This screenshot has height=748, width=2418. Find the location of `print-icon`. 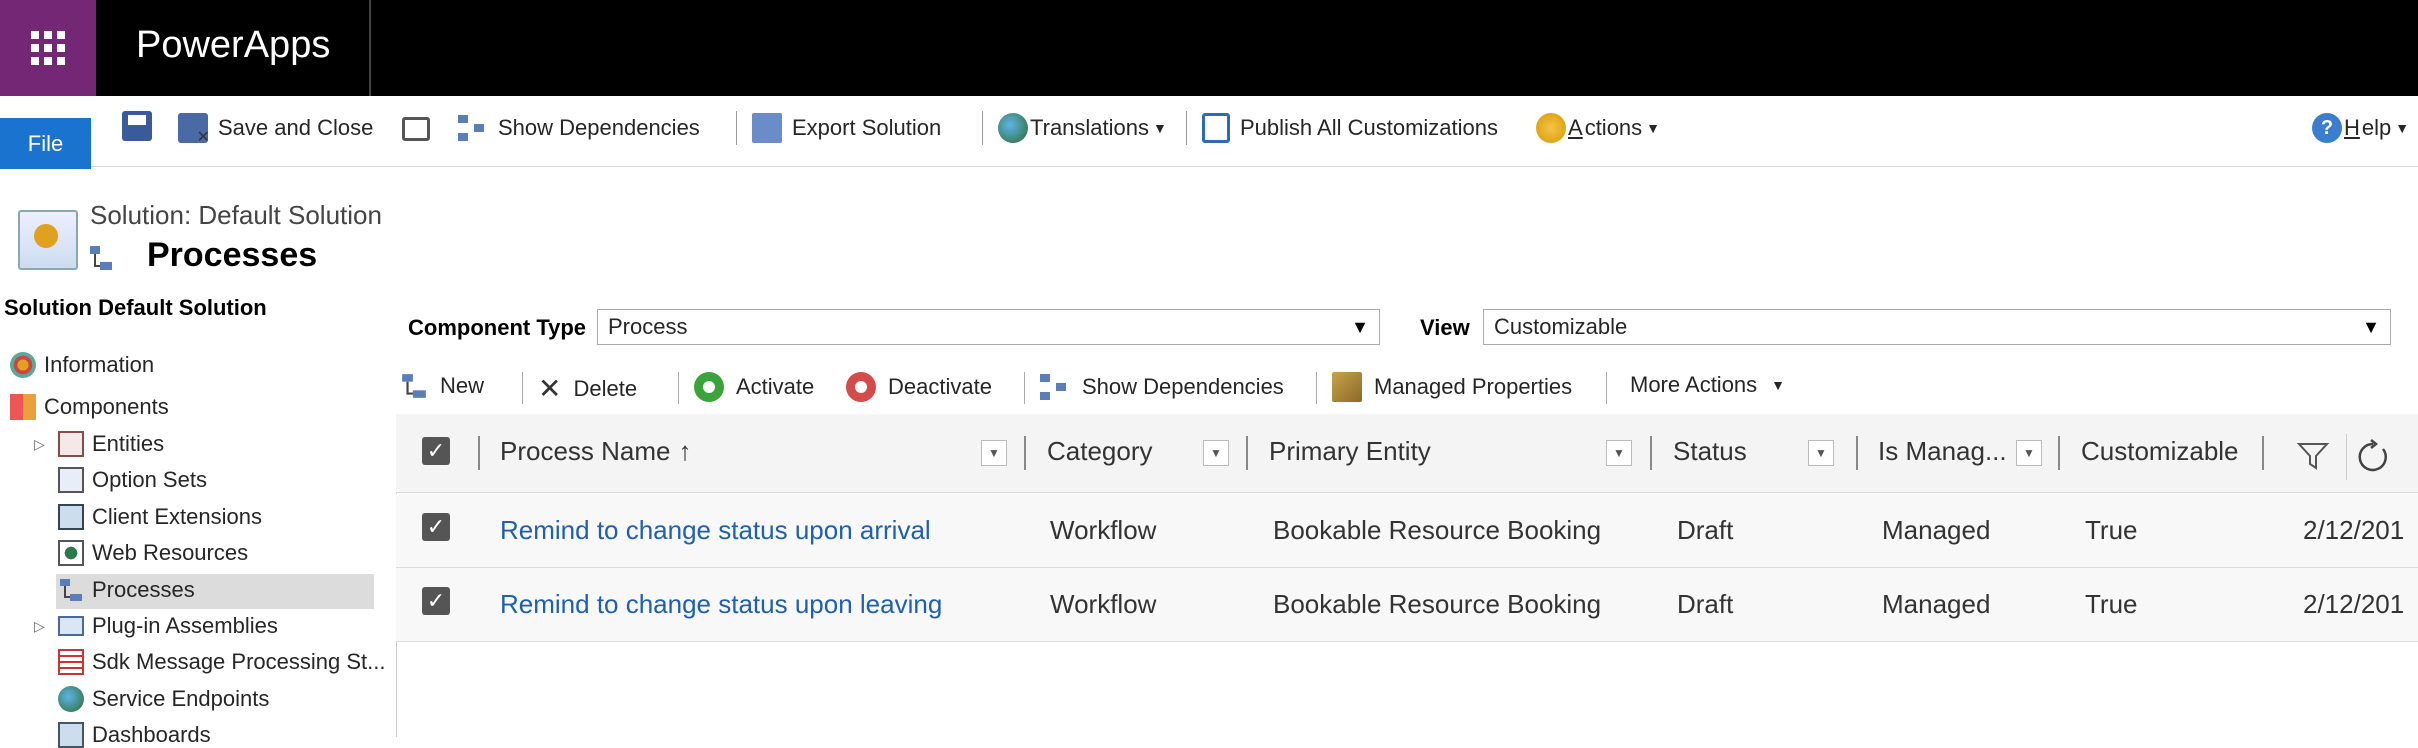

print-icon is located at coordinates (416, 129).